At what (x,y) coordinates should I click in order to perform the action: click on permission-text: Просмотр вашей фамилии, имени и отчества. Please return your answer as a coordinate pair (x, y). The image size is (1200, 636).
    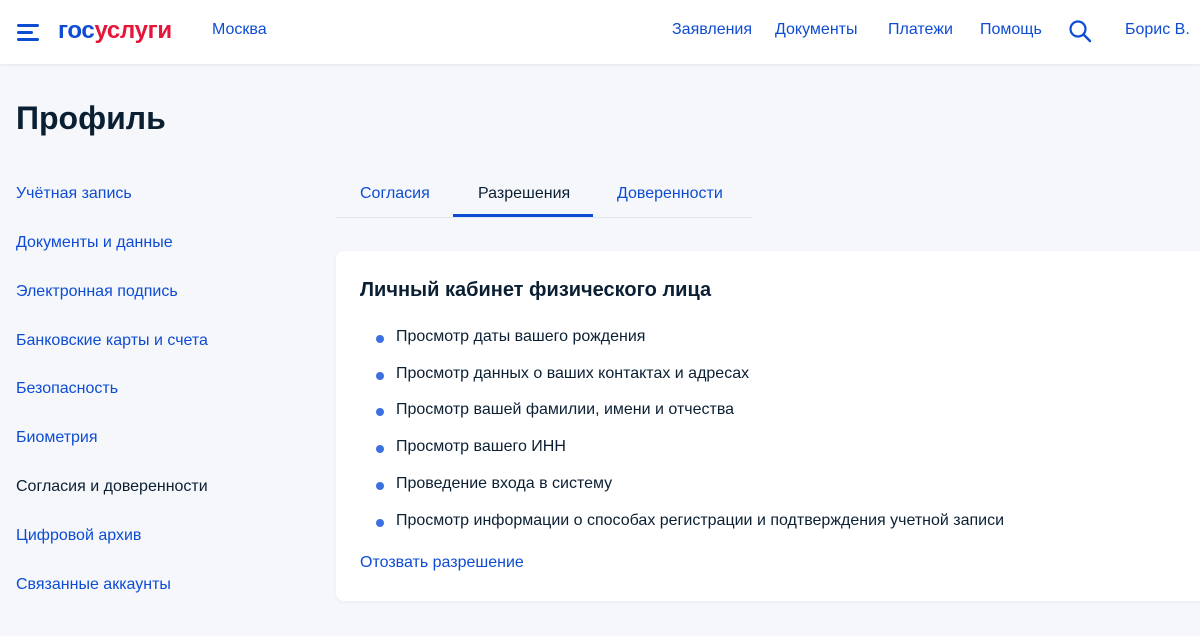
    Looking at the image, I should click on (565, 409).